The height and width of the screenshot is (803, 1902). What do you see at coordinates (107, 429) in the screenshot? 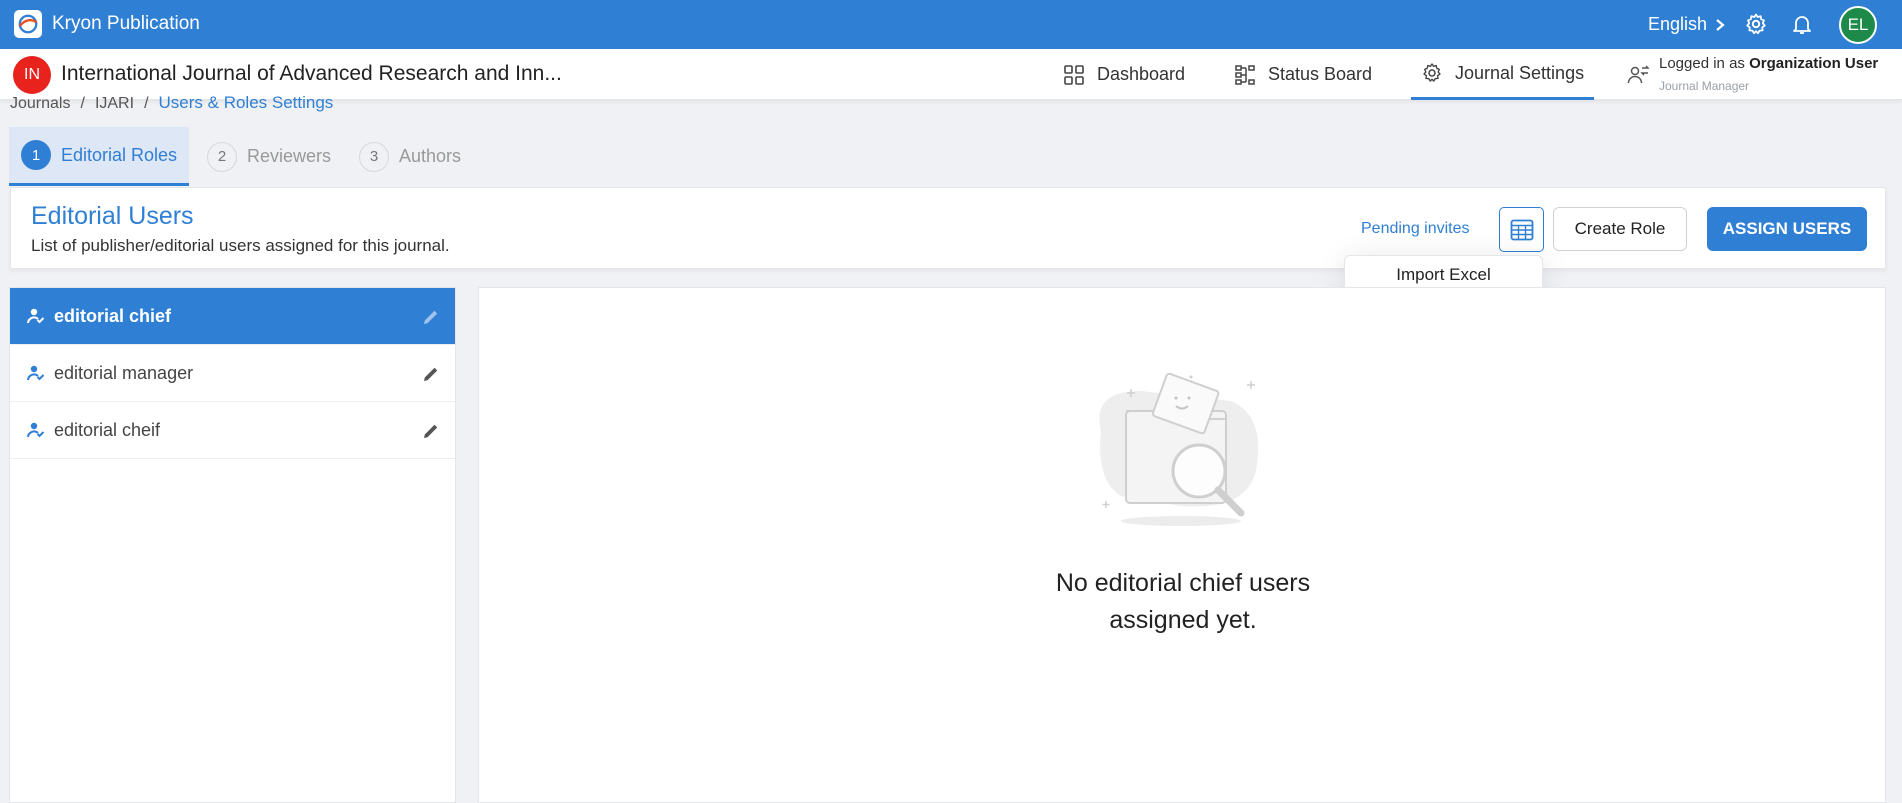
I see `role-label: editorial cheif` at bounding box center [107, 429].